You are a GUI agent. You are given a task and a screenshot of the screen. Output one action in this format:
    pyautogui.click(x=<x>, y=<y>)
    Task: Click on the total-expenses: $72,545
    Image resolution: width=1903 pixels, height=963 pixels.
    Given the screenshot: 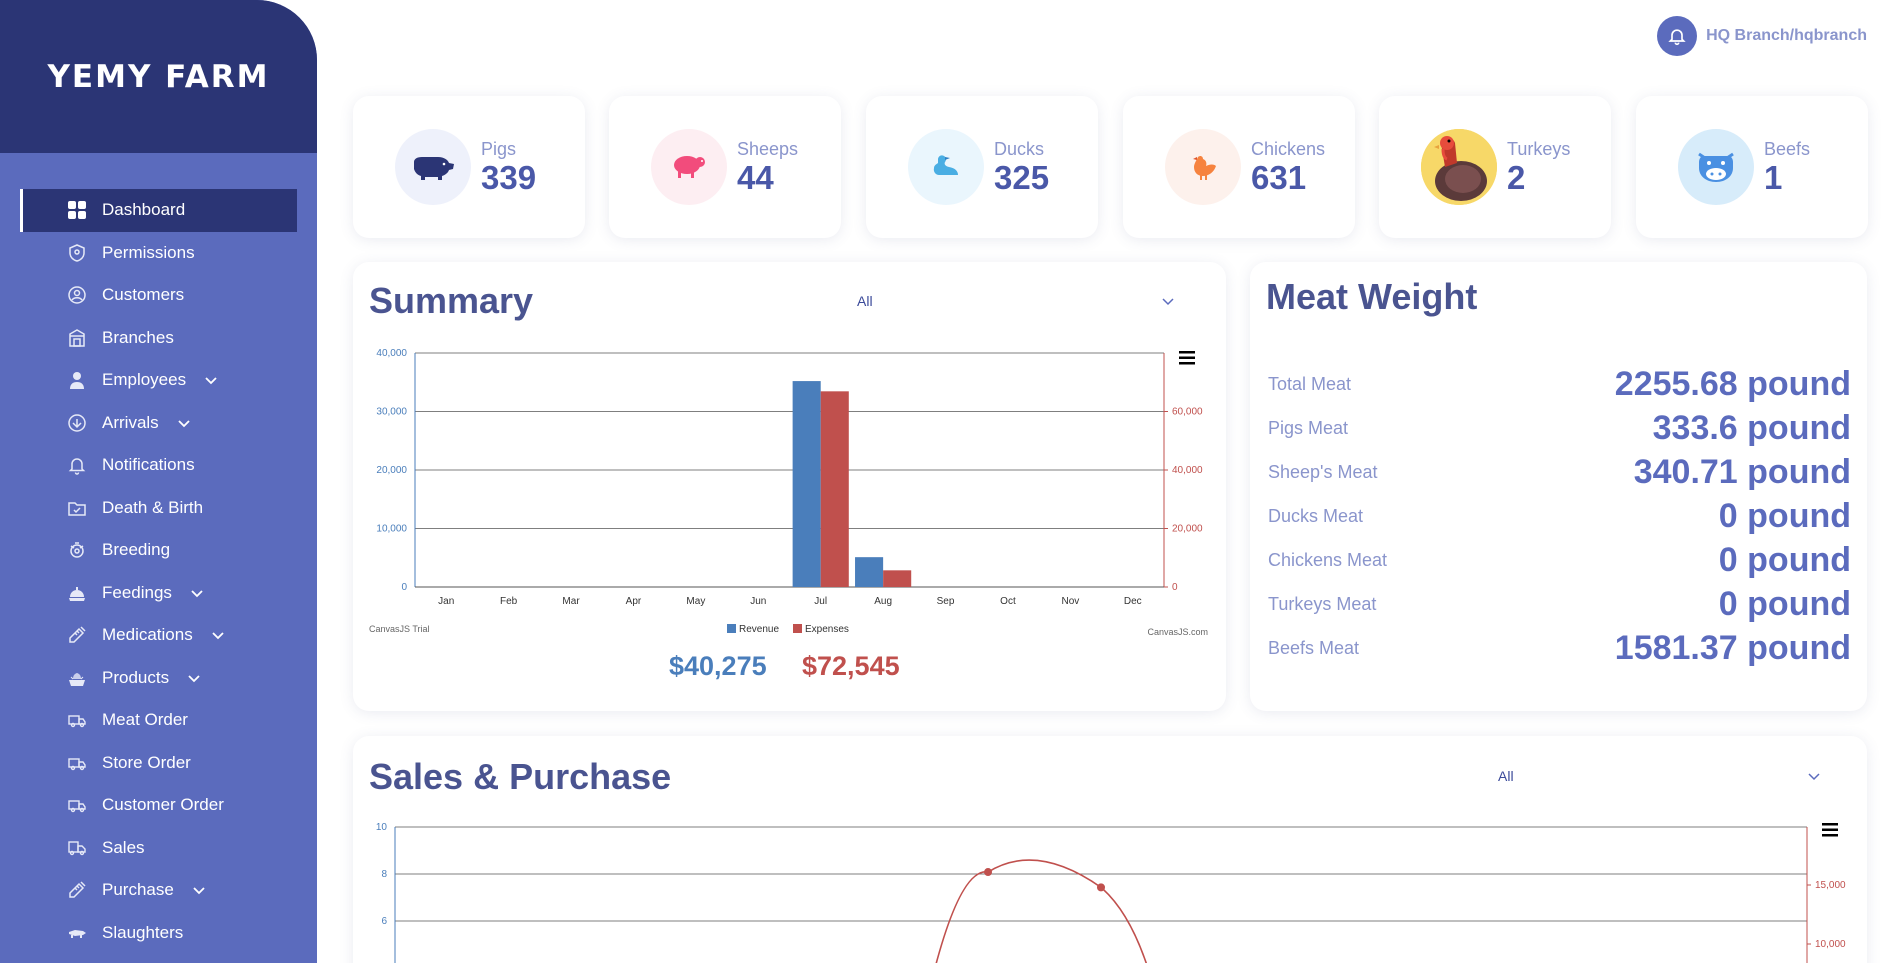 What is the action you would take?
    pyautogui.click(x=851, y=666)
    